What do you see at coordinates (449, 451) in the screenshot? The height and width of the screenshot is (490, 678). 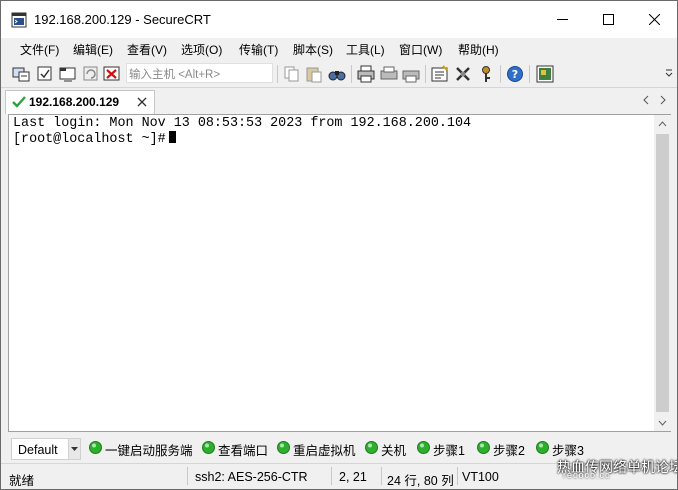 I see `button-label: 步骤1` at bounding box center [449, 451].